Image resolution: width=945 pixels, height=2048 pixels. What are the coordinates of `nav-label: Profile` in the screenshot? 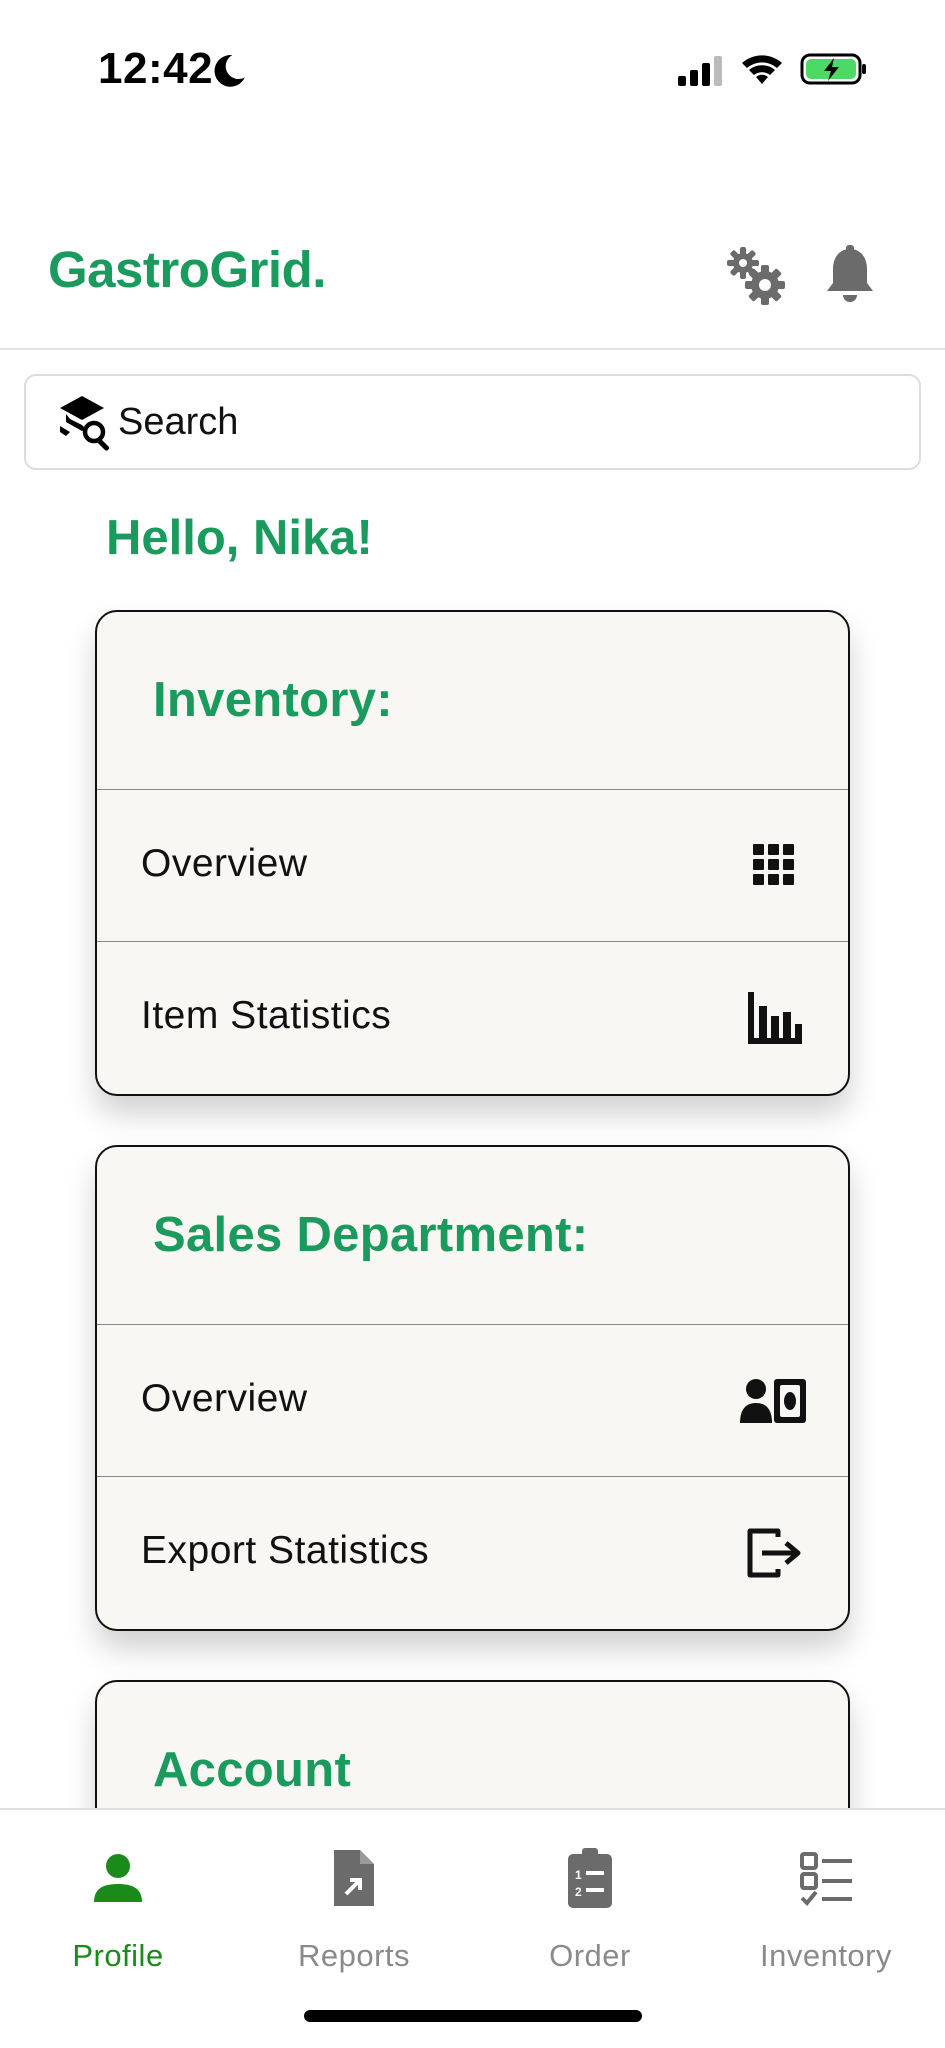 It's located at (118, 1955).